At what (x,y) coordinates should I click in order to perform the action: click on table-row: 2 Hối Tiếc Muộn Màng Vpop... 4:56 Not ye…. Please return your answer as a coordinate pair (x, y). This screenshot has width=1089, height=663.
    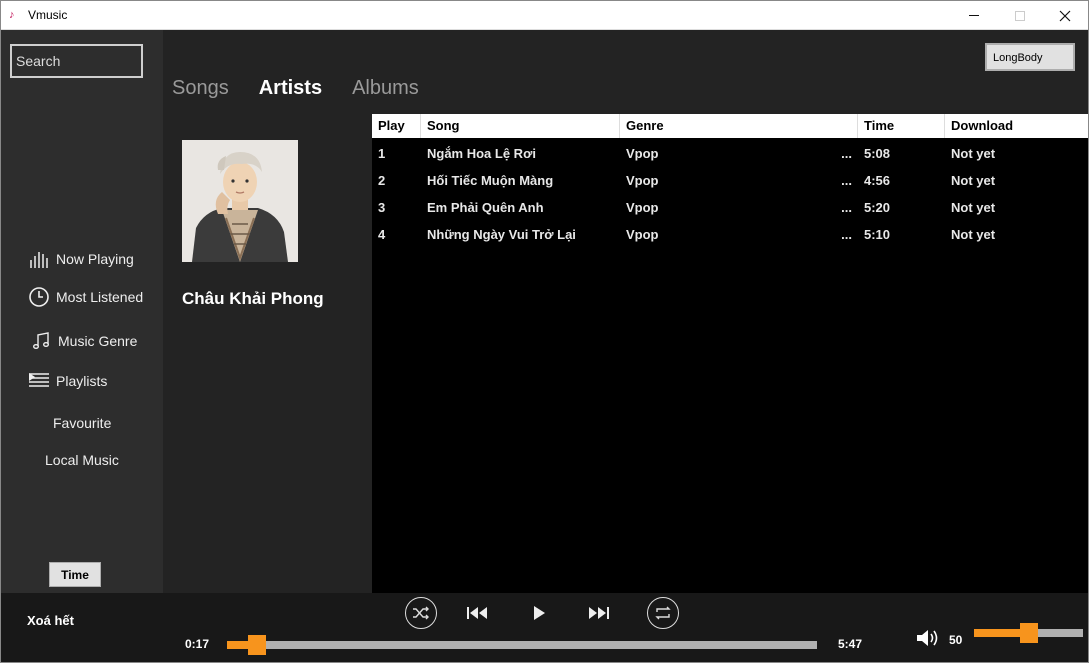
    Looking at the image, I should click on (730, 180).